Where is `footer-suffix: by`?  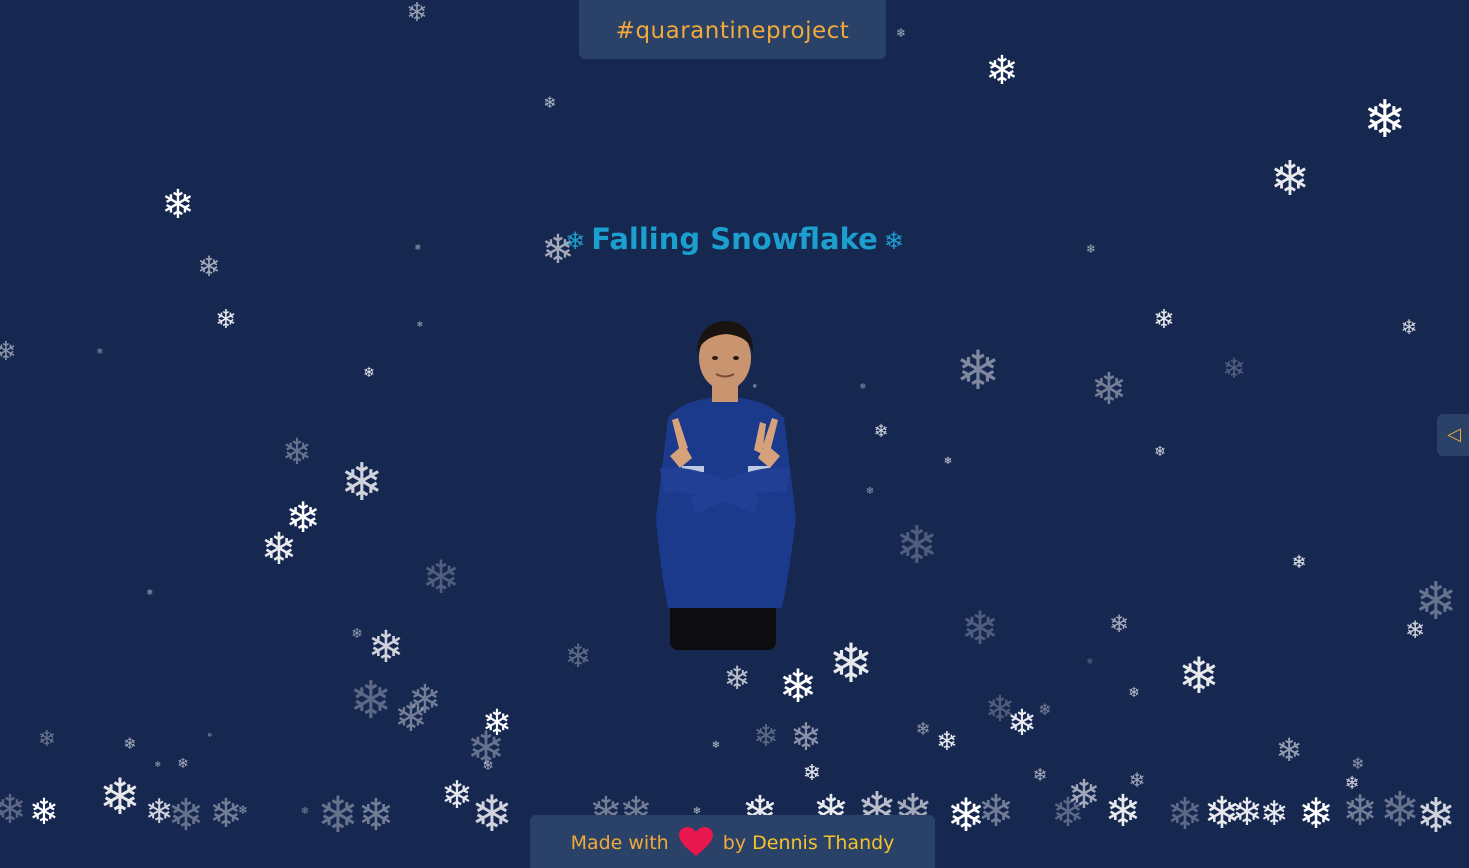
footer-suffix: by is located at coordinates (734, 843).